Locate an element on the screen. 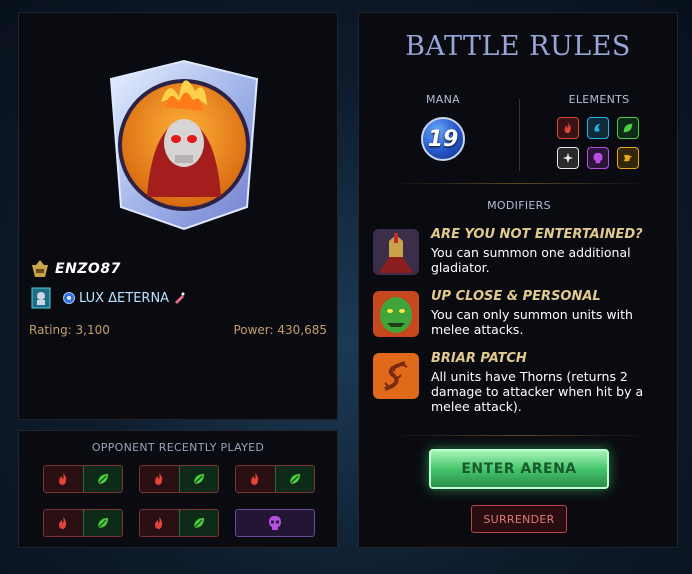 The height and width of the screenshot is (574, 692). guild-crest-icon is located at coordinates (69, 298).